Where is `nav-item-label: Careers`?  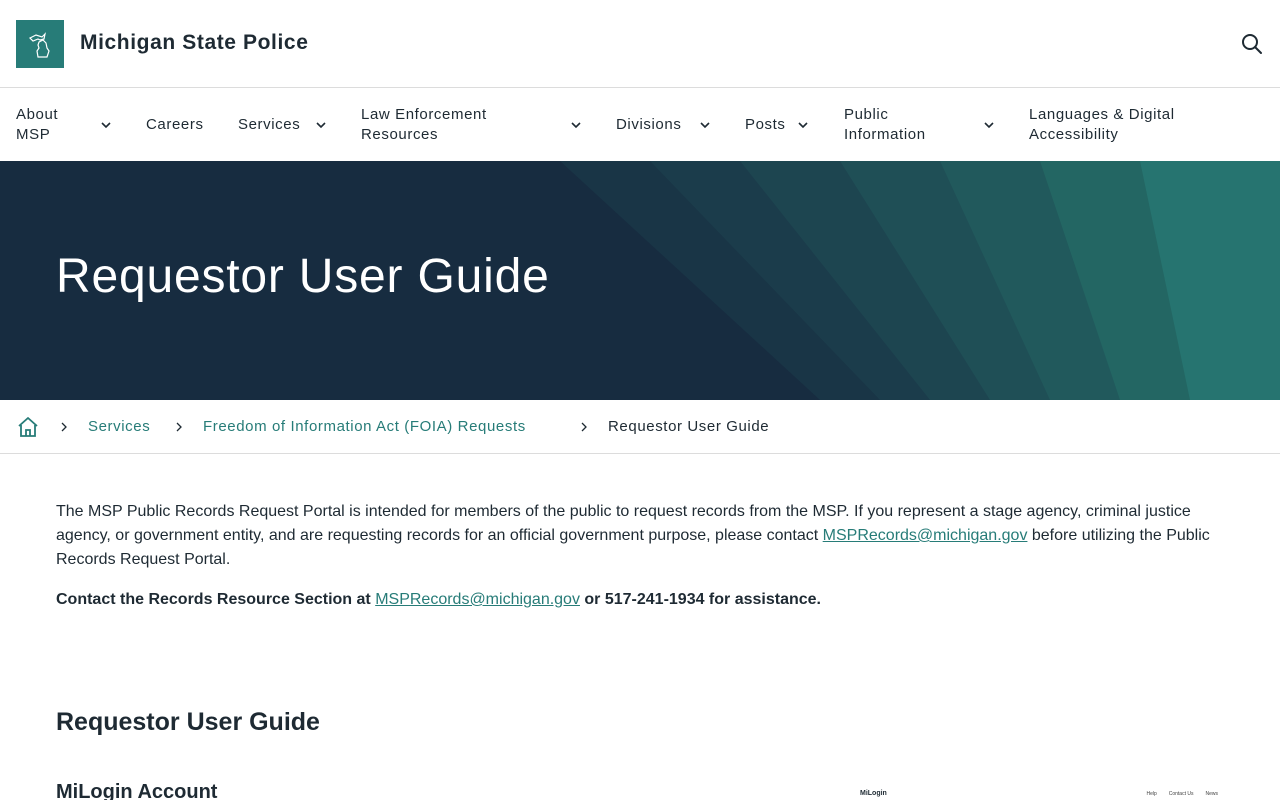
nav-item-label: Careers is located at coordinates (175, 124).